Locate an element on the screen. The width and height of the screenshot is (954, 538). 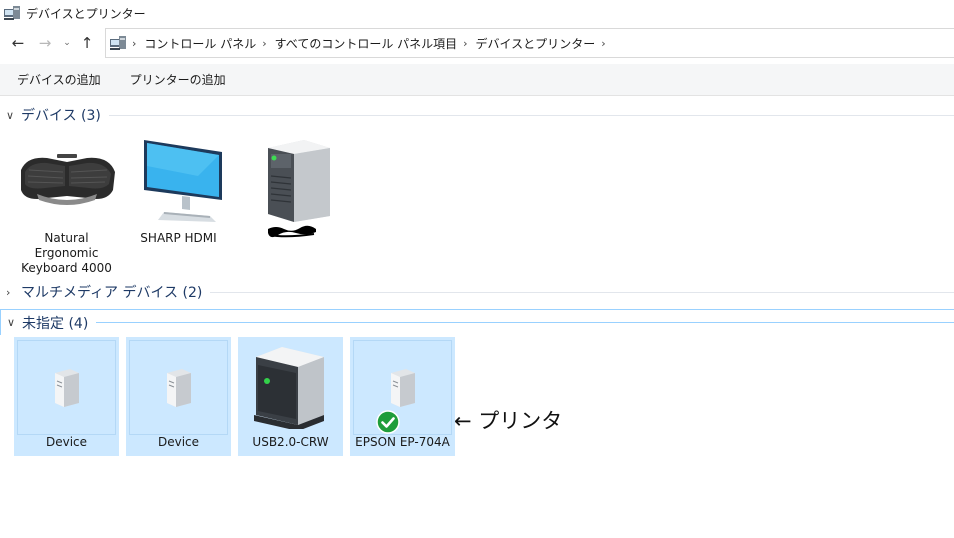
group-label: マルチメディア デバイス (2) is located at coordinates (112, 293).